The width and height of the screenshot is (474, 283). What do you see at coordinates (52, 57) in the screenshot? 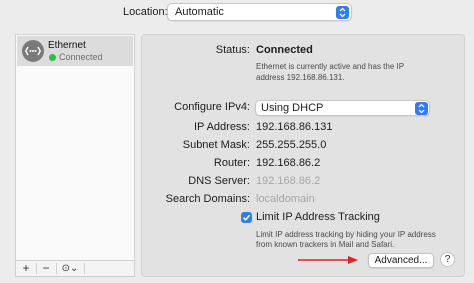
I see `status-dot-icon` at bounding box center [52, 57].